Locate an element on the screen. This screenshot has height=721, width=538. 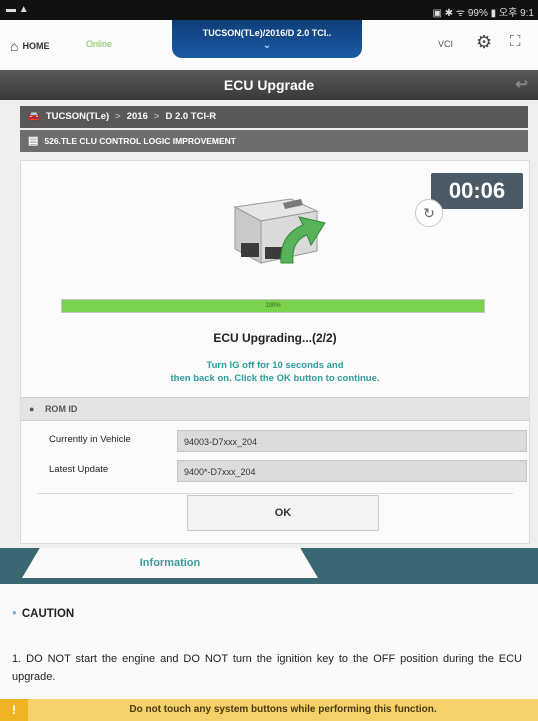
update-description-bar: ▤ 526.TLE CLU CONTROL LOGIC IMPROVEMENT is located at coordinates (274, 141).